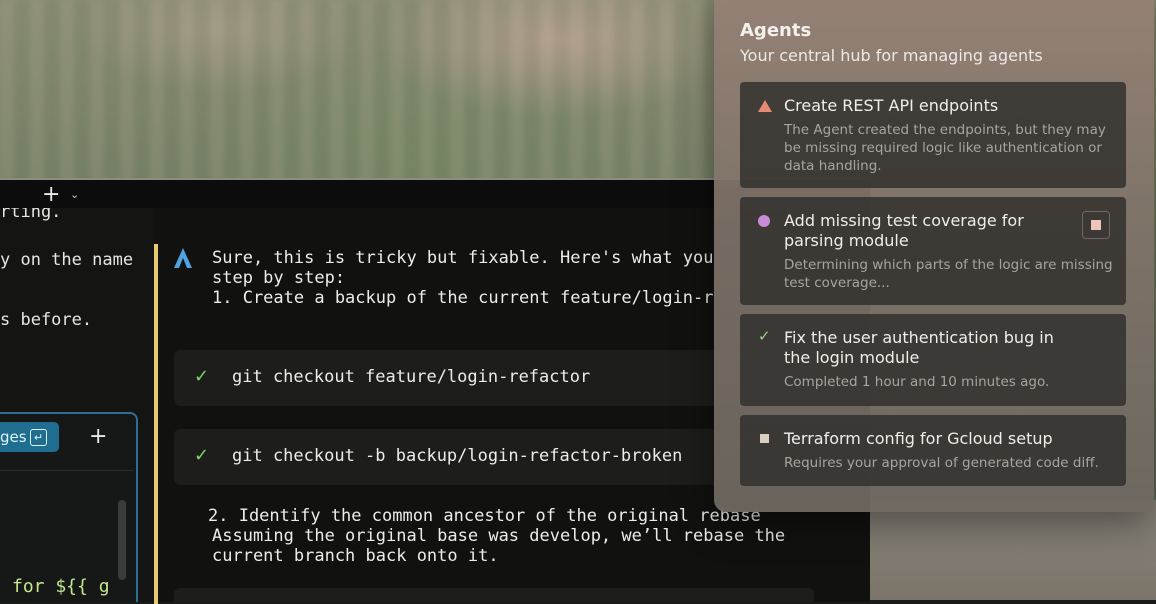  What do you see at coordinates (13, 437) in the screenshot?
I see `changes-button-label: ges` at bounding box center [13, 437].